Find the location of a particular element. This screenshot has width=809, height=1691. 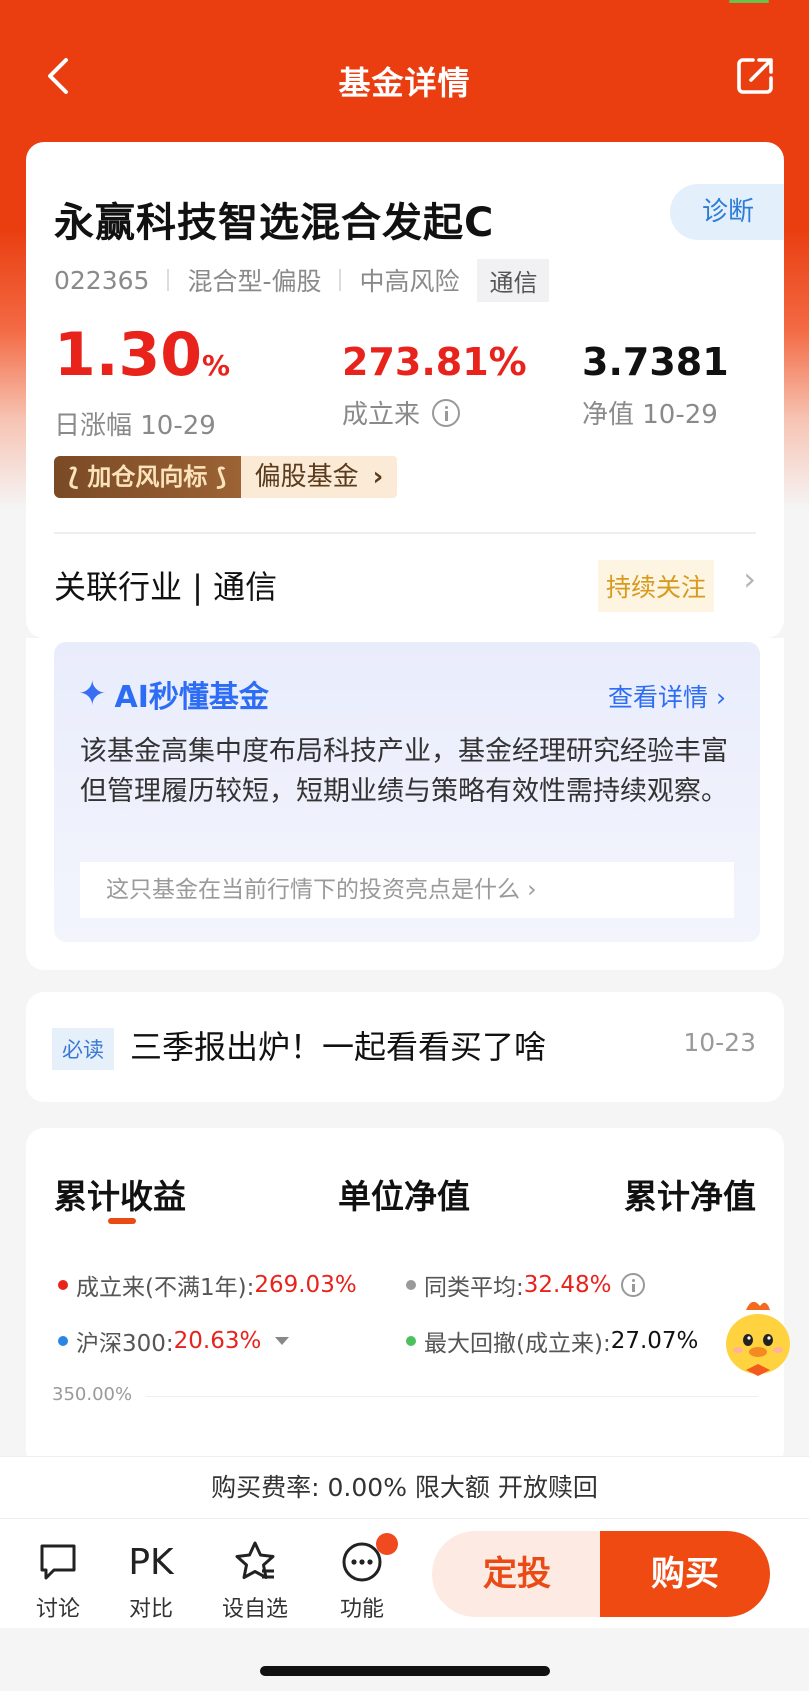

compare-button: PK 对比 is located at coordinates (151, 1580).